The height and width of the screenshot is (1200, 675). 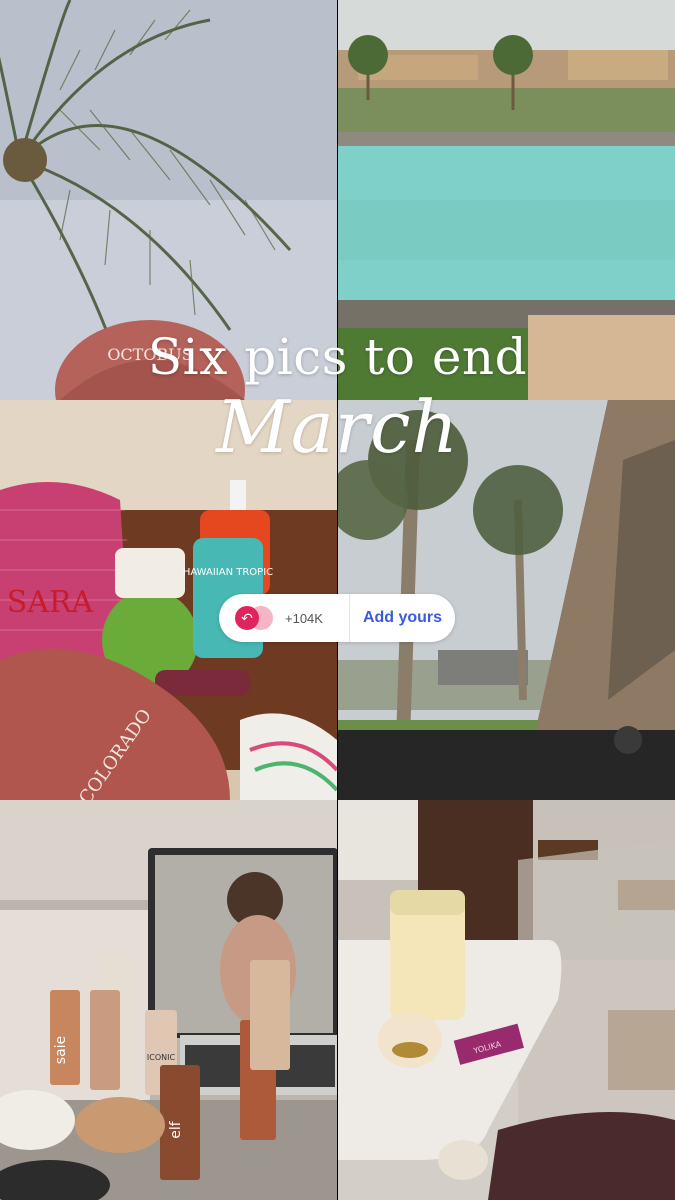 I want to click on participant-count: +104K, so click(x=304, y=618).